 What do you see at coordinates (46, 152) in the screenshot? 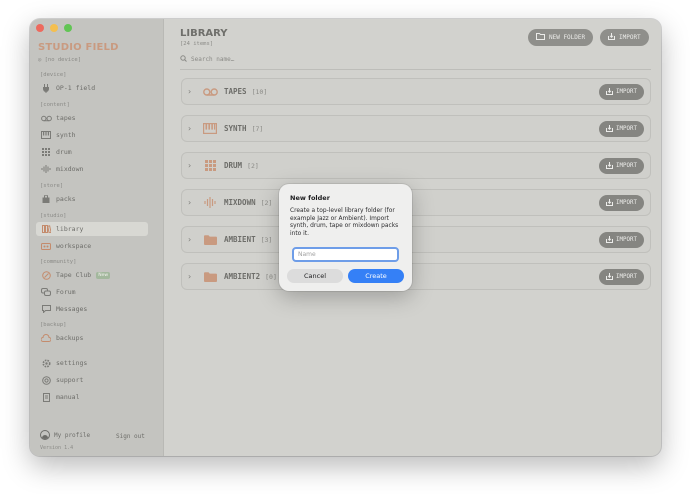
I see `drum-grid-icon` at bounding box center [46, 152].